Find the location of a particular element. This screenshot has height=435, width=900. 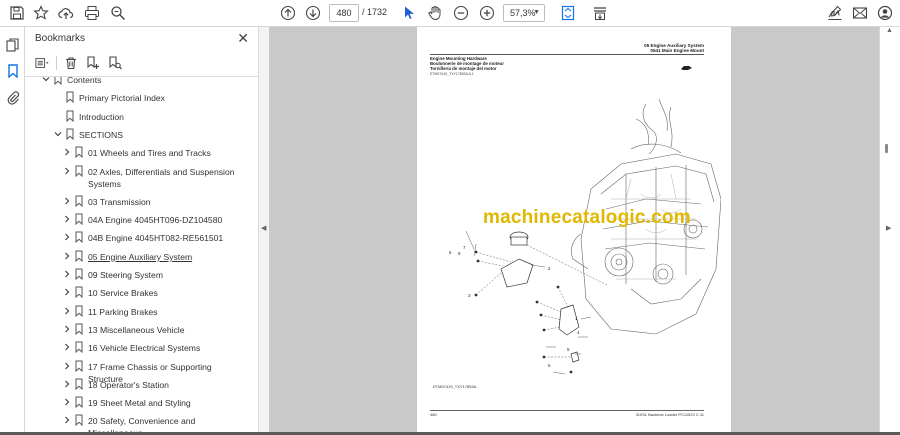

zoom-out-icon is located at coordinates (461, 13).